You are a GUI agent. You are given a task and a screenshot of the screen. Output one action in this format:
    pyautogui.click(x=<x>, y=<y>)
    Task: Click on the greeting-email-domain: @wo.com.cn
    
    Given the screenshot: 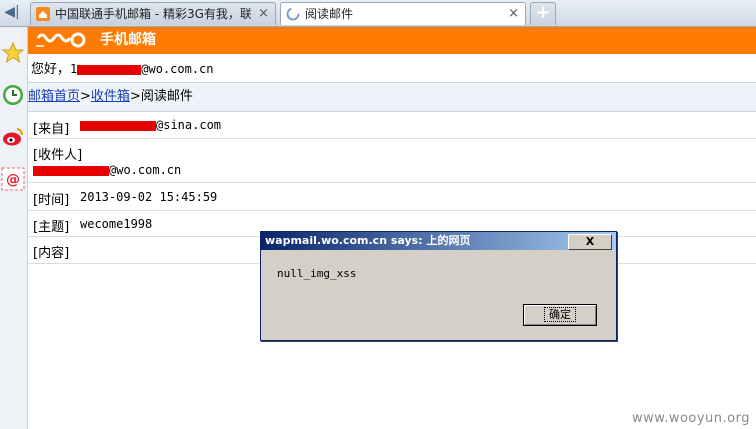 What is the action you would take?
    pyautogui.click(x=177, y=69)
    